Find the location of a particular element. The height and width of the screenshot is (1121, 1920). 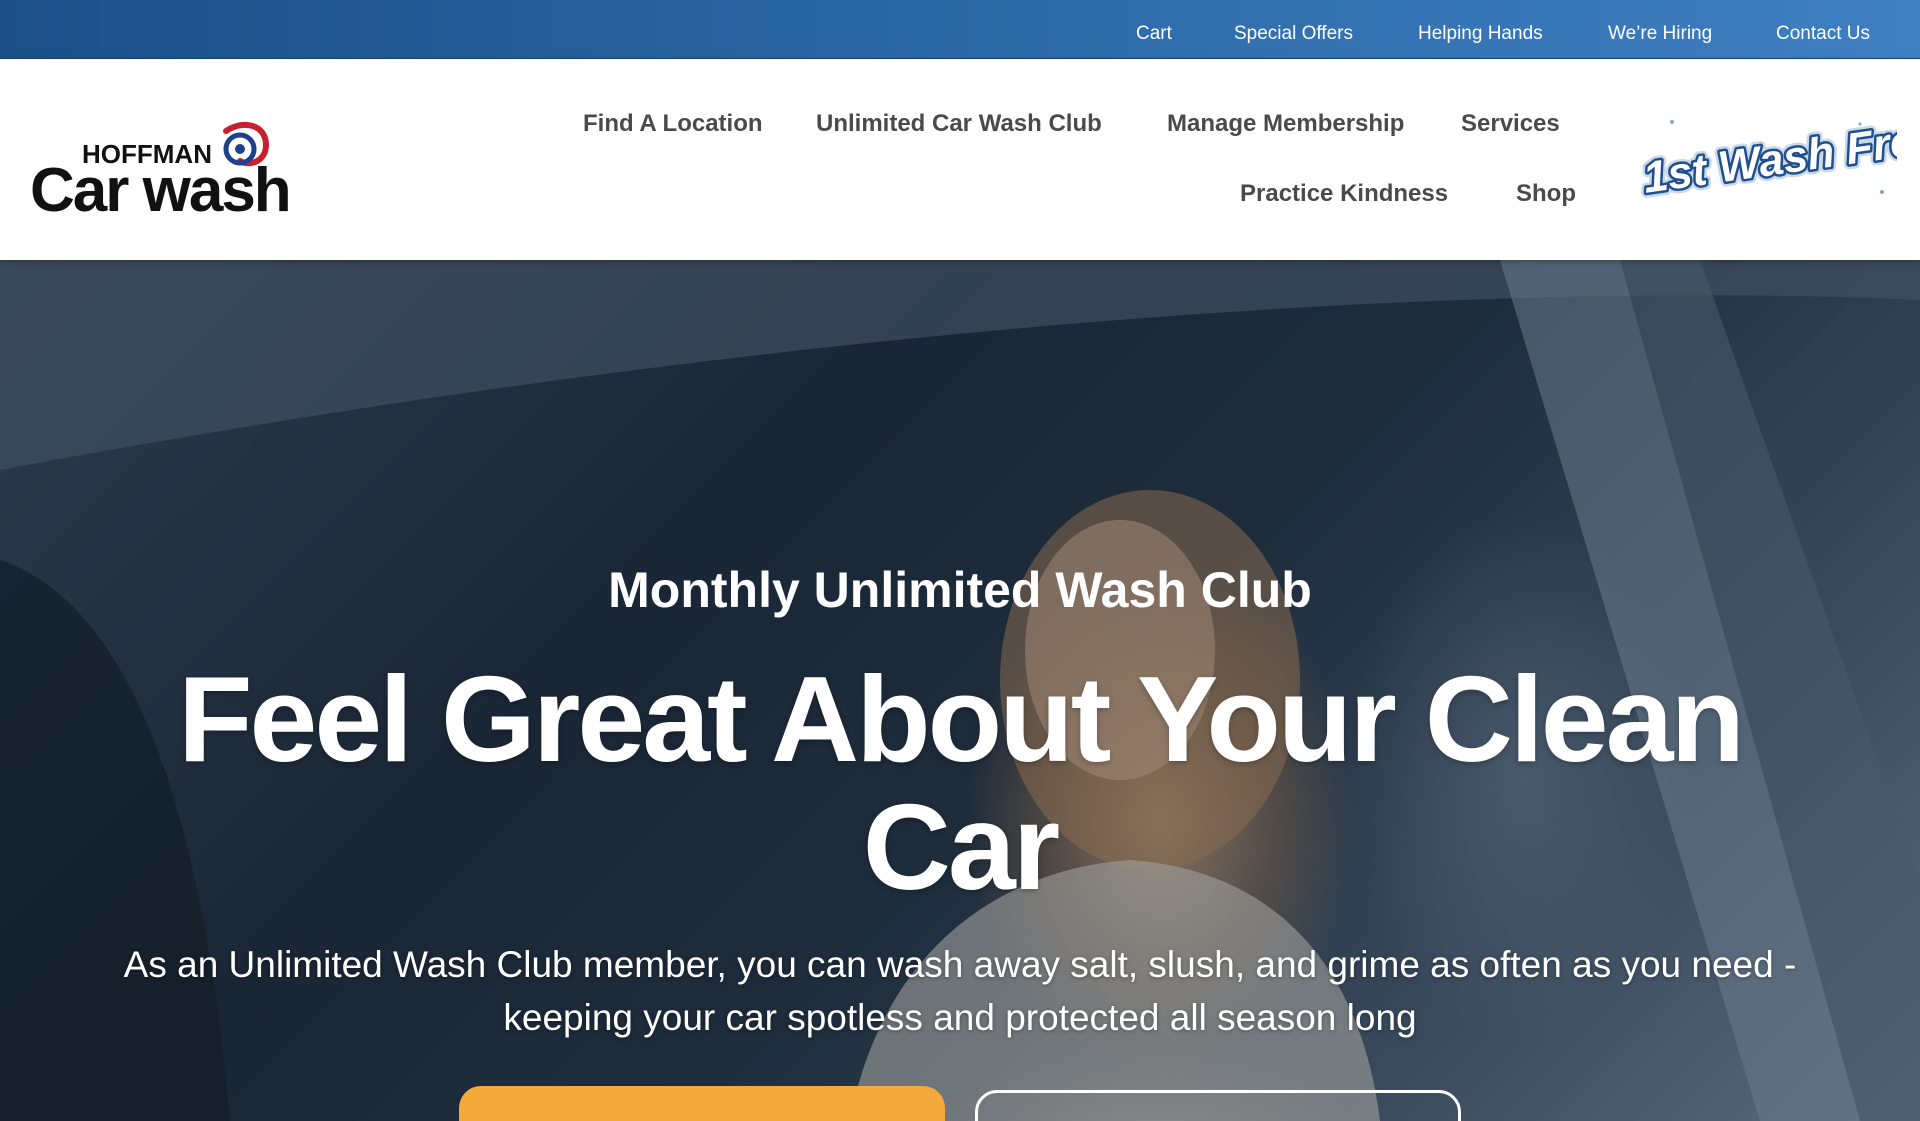

promo-badge-graphic: 1st Wash Free! 1st Wash Free! is located at coordinates (1777, 157).